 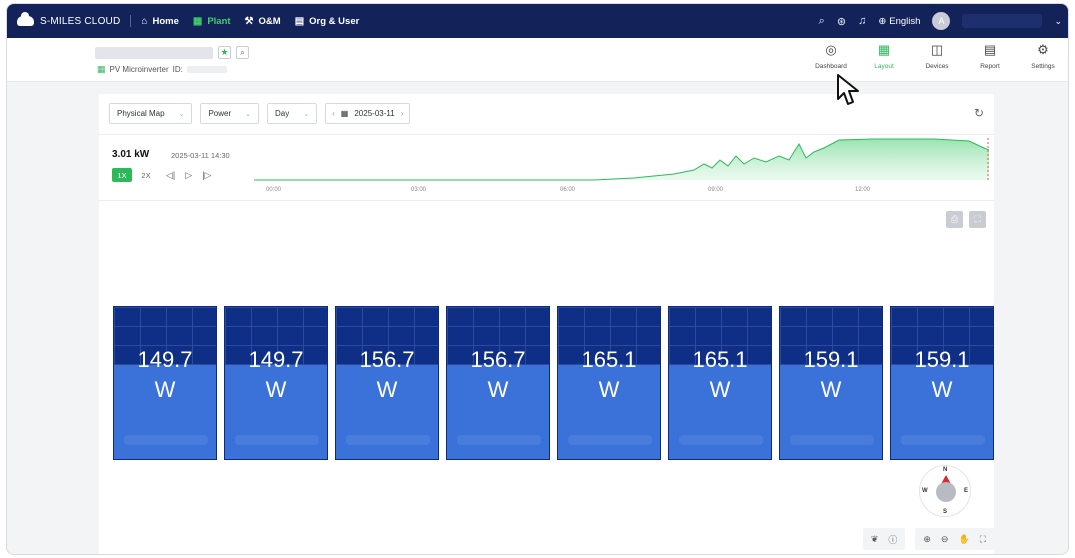 I want to click on tab-report: ▤ Report, so click(x=990, y=56).